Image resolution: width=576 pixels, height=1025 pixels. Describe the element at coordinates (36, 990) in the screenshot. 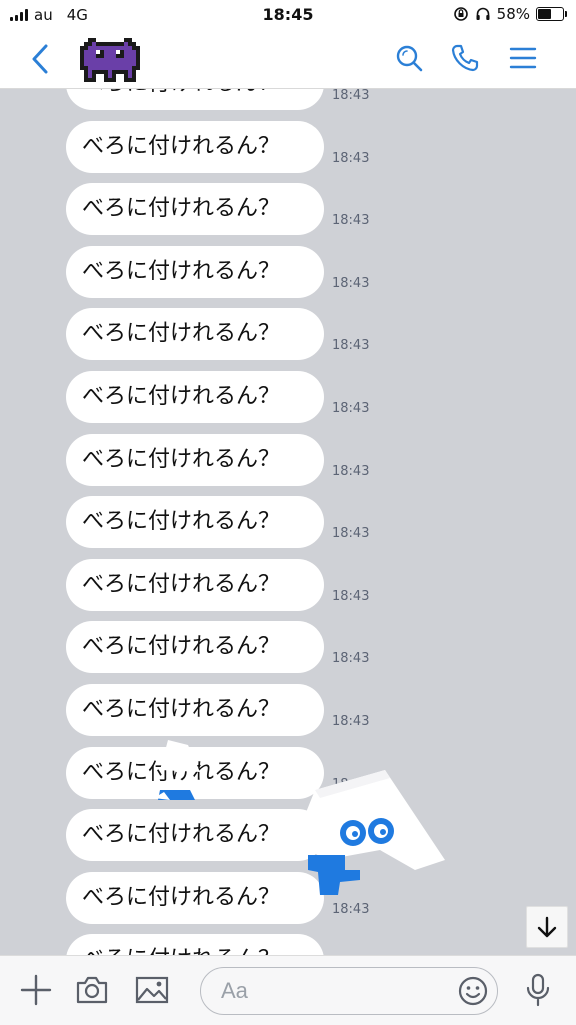

I see `plus-icon` at that location.